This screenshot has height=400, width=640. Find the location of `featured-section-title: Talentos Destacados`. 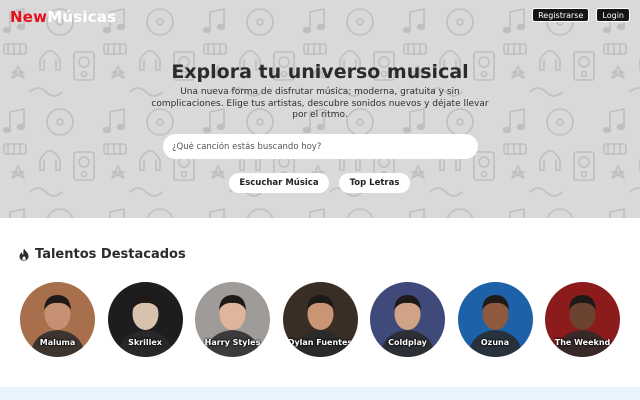

featured-section-title: Talentos Destacados is located at coordinates (110, 254).